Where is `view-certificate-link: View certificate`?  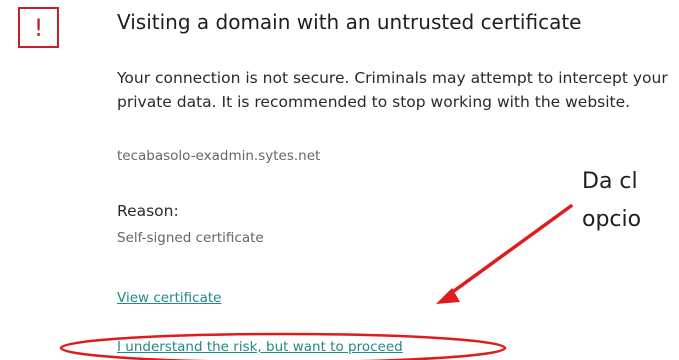
view-certificate-link: View certificate is located at coordinates (169, 298).